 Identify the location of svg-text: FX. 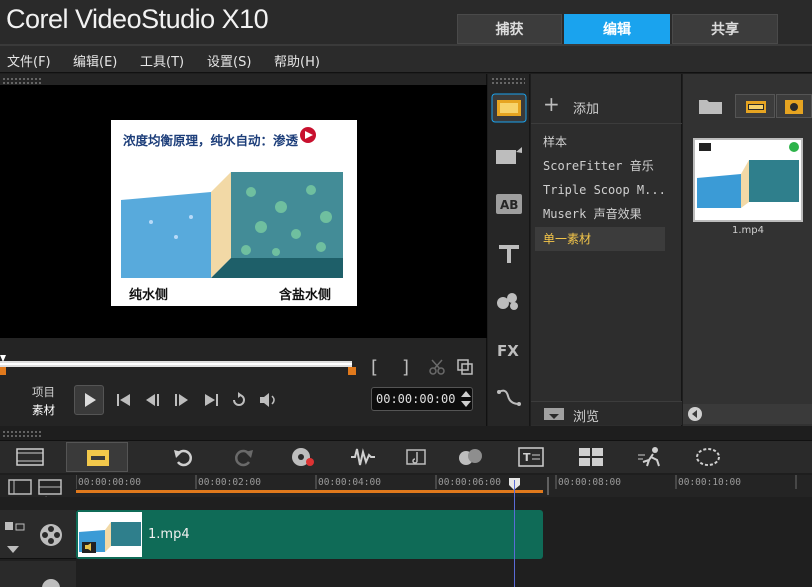
(508, 351).